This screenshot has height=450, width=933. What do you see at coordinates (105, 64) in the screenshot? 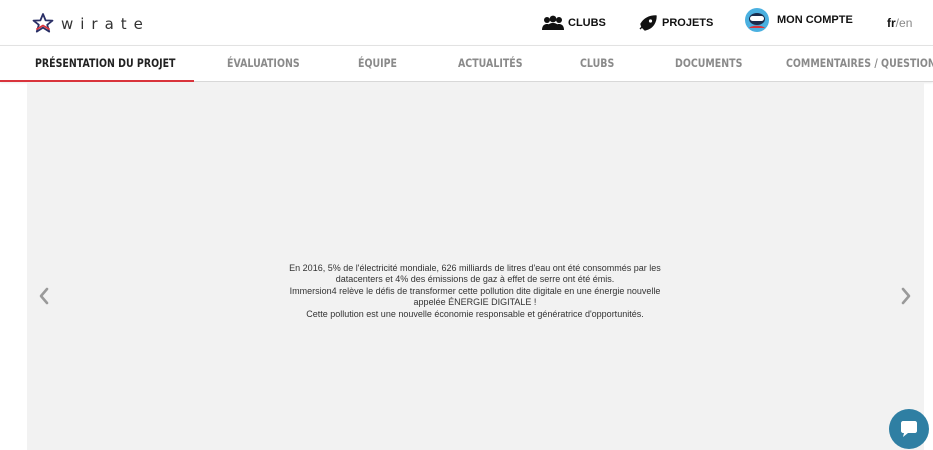
I see `tab-presentation: PRÉSENTATION DU PROJET` at bounding box center [105, 64].